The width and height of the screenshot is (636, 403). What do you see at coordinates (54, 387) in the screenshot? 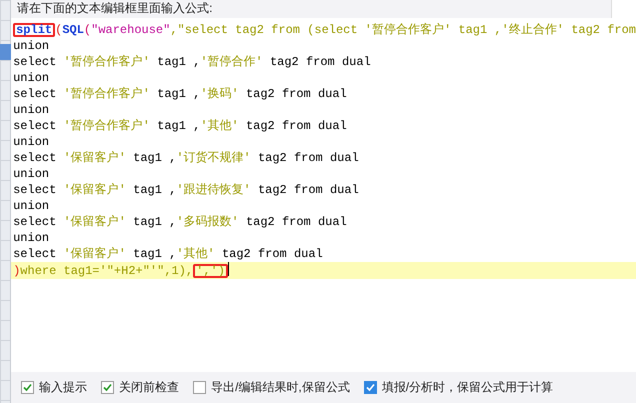
I see `option-checkbox: 输入提示` at bounding box center [54, 387].